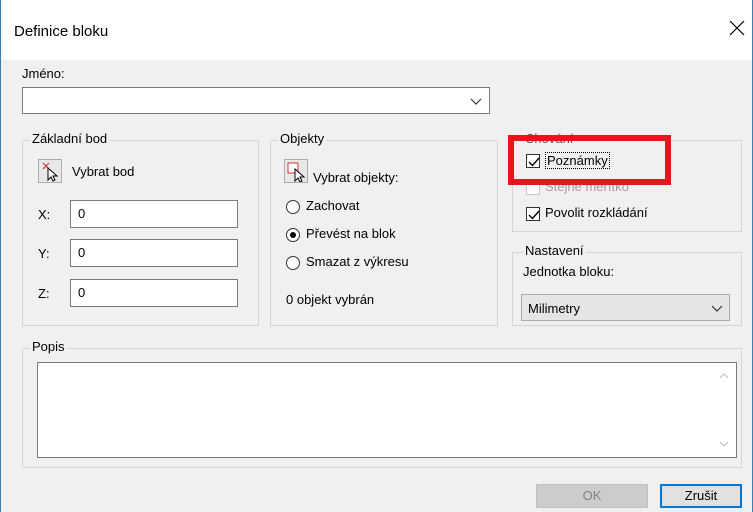 Image resolution: width=753 pixels, height=512 pixels. I want to click on select-objects-button, so click(296, 171).